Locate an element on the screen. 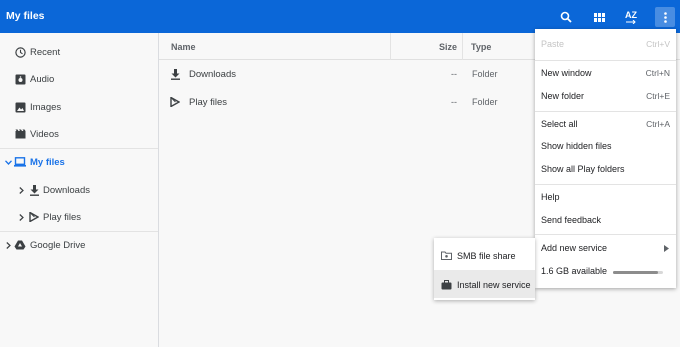 The height and width of the screenshot is (347, 680). video-icon is located at coordinates (20, 134).